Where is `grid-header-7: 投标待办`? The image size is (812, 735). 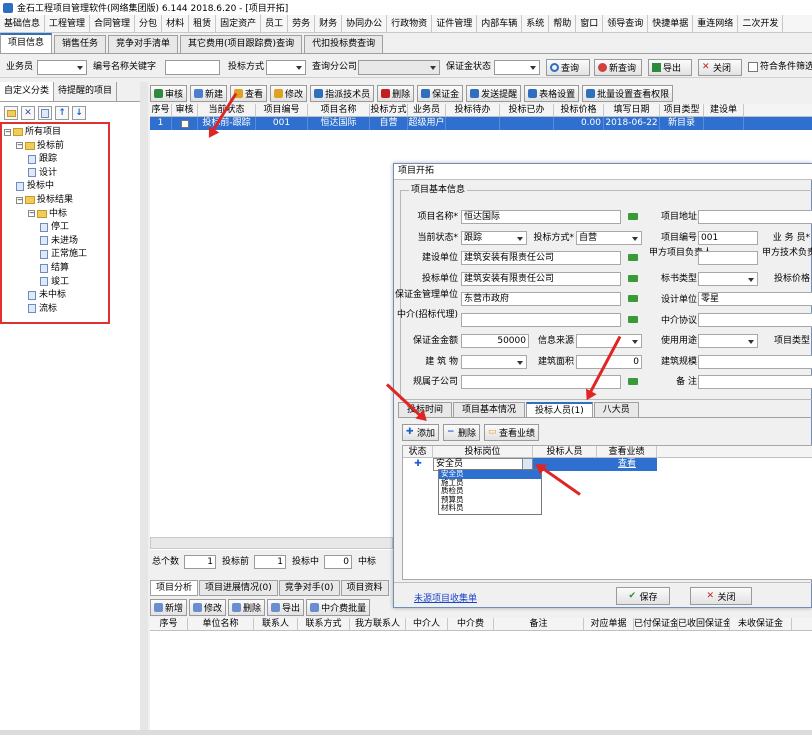 grid-header-7: 投标待办 is located at coordinates (473, 110).